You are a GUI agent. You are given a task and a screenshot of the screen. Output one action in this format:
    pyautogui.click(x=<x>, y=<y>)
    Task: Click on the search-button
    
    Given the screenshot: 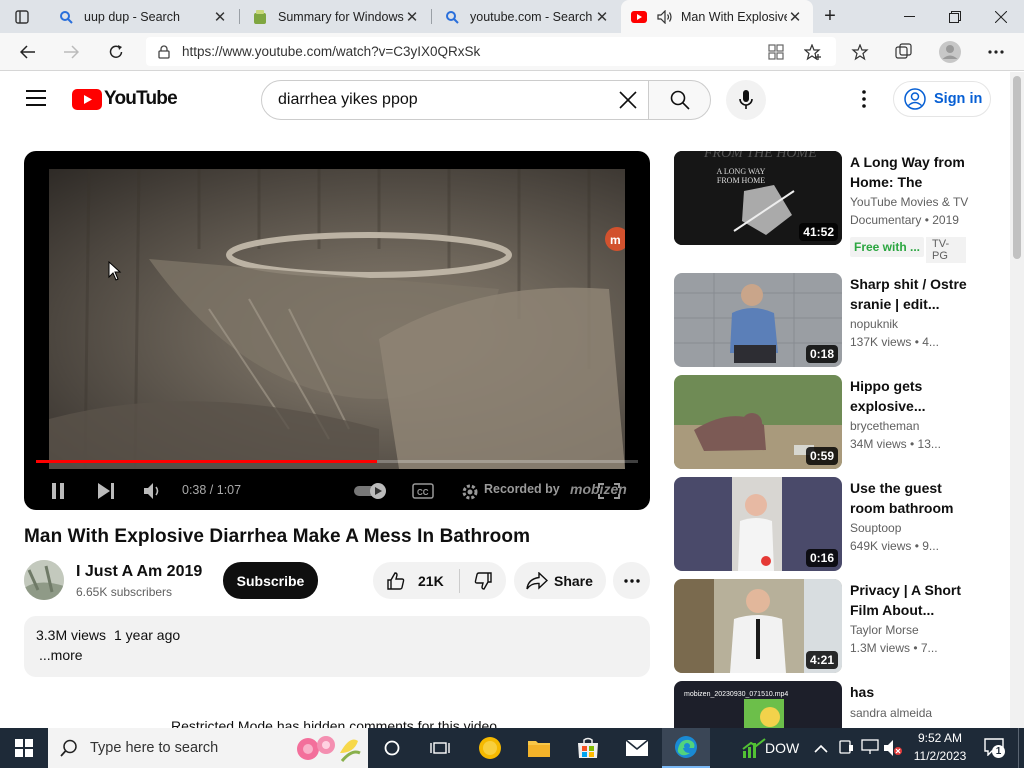 What is the action you would take?
    pyautogui.click(x=679, y=100)
    